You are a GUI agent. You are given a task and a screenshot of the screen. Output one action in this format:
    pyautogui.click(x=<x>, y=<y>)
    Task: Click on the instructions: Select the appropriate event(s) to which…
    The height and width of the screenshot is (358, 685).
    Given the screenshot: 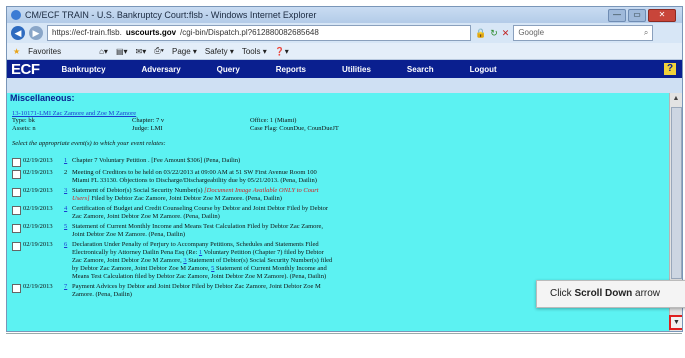 What is the action you would take?
    pyautogui.click(x=89, y=143)
    